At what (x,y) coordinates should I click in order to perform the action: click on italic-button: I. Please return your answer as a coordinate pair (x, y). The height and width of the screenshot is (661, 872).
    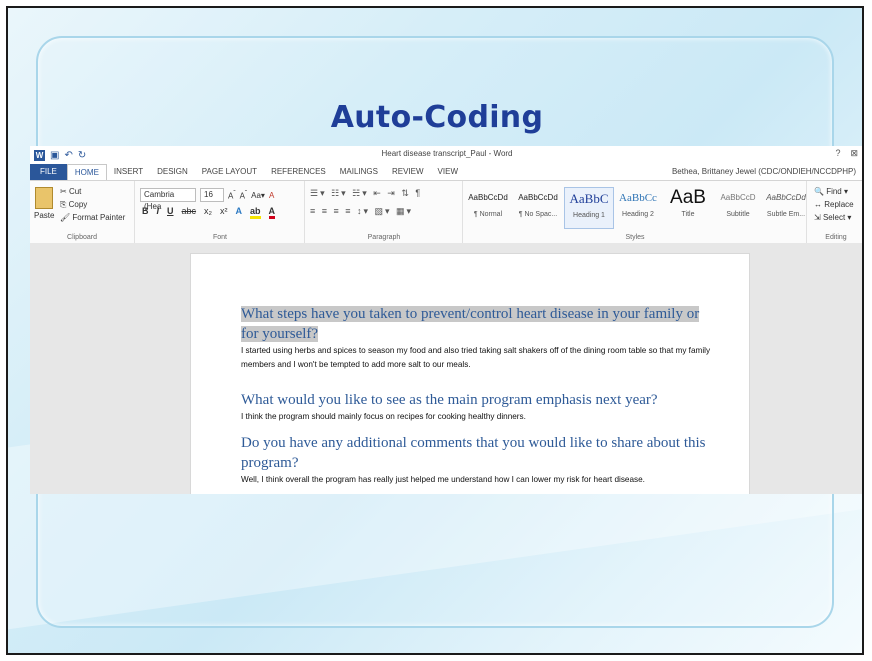
    Looking at the image, I should click on (158, 212).